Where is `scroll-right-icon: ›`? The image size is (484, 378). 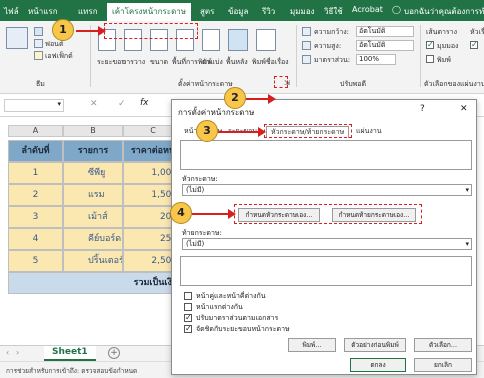 scroll-right-icon: › is located at coordinates (17, 352).